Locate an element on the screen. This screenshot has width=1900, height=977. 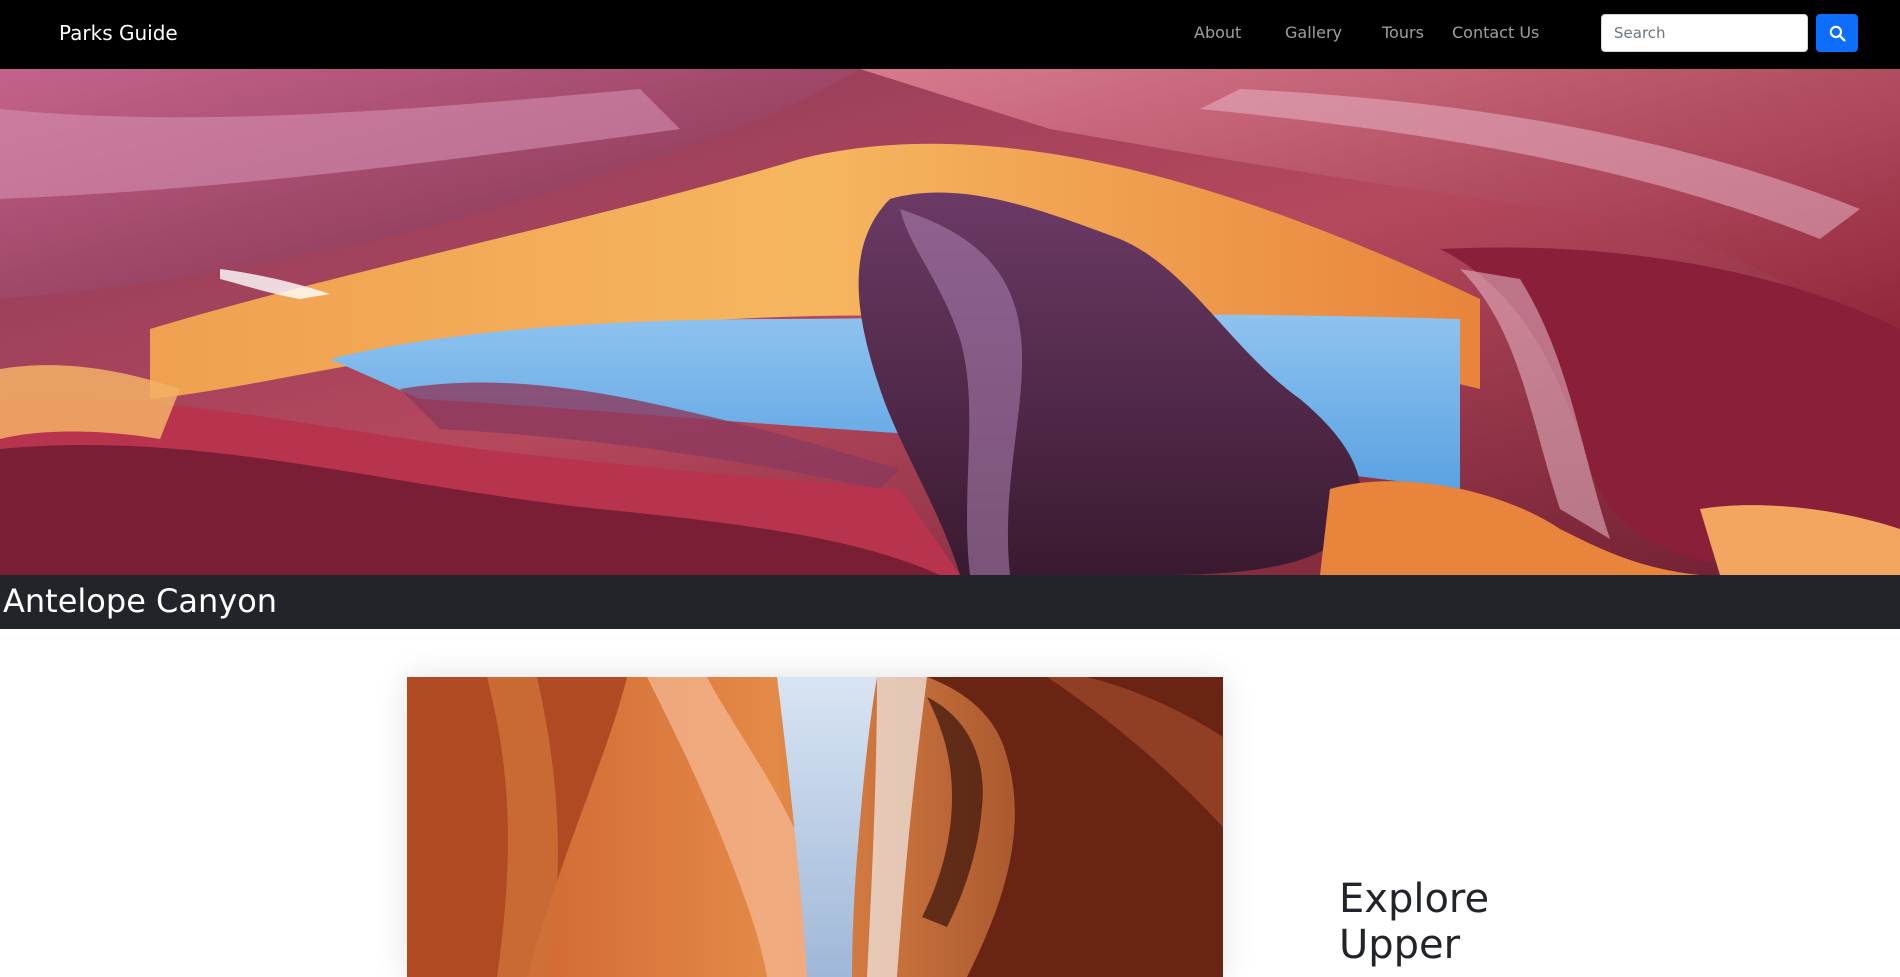
brand-link: Parks Guide is located at coordinates (118, 33).